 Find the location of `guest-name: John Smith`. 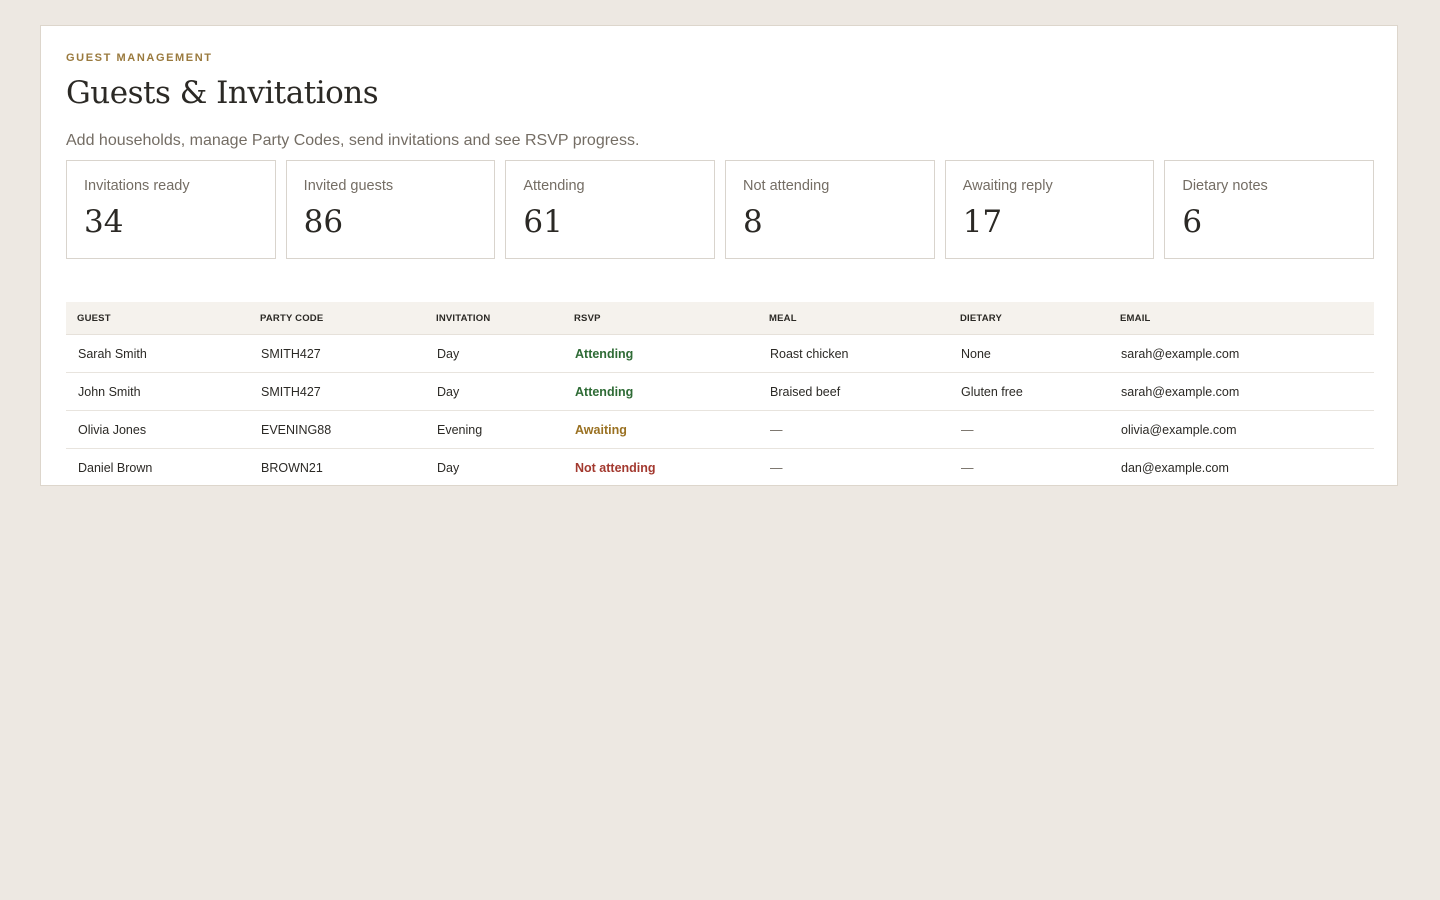

guest-name: John Smith is located at coordinates (157, 391).